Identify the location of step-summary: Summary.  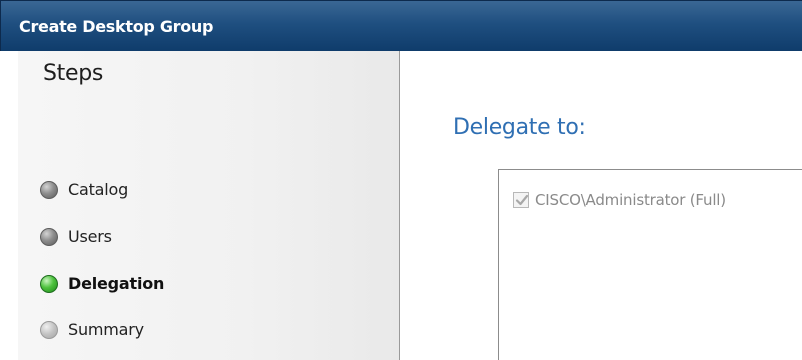
(92, 330).